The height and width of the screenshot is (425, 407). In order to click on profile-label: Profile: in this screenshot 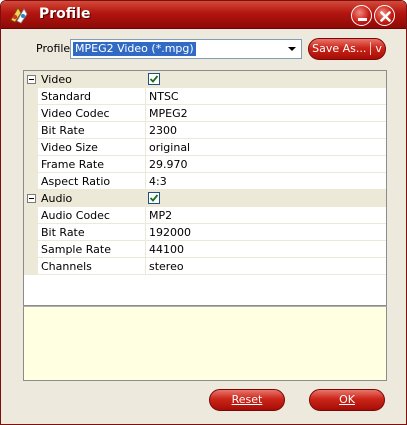, I will do `click(55, 48)`.